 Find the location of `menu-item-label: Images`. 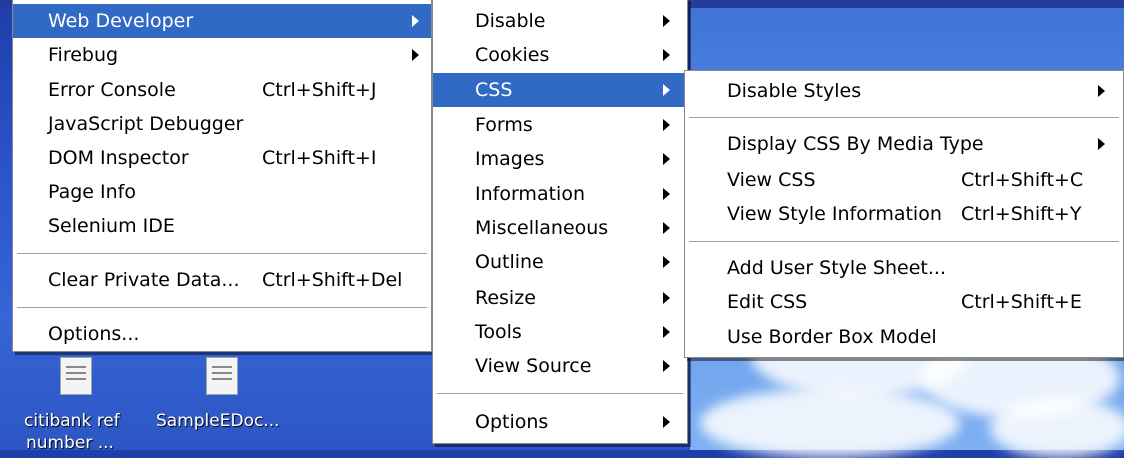

menu-item-label: Images is located at coordinates (510, 159).